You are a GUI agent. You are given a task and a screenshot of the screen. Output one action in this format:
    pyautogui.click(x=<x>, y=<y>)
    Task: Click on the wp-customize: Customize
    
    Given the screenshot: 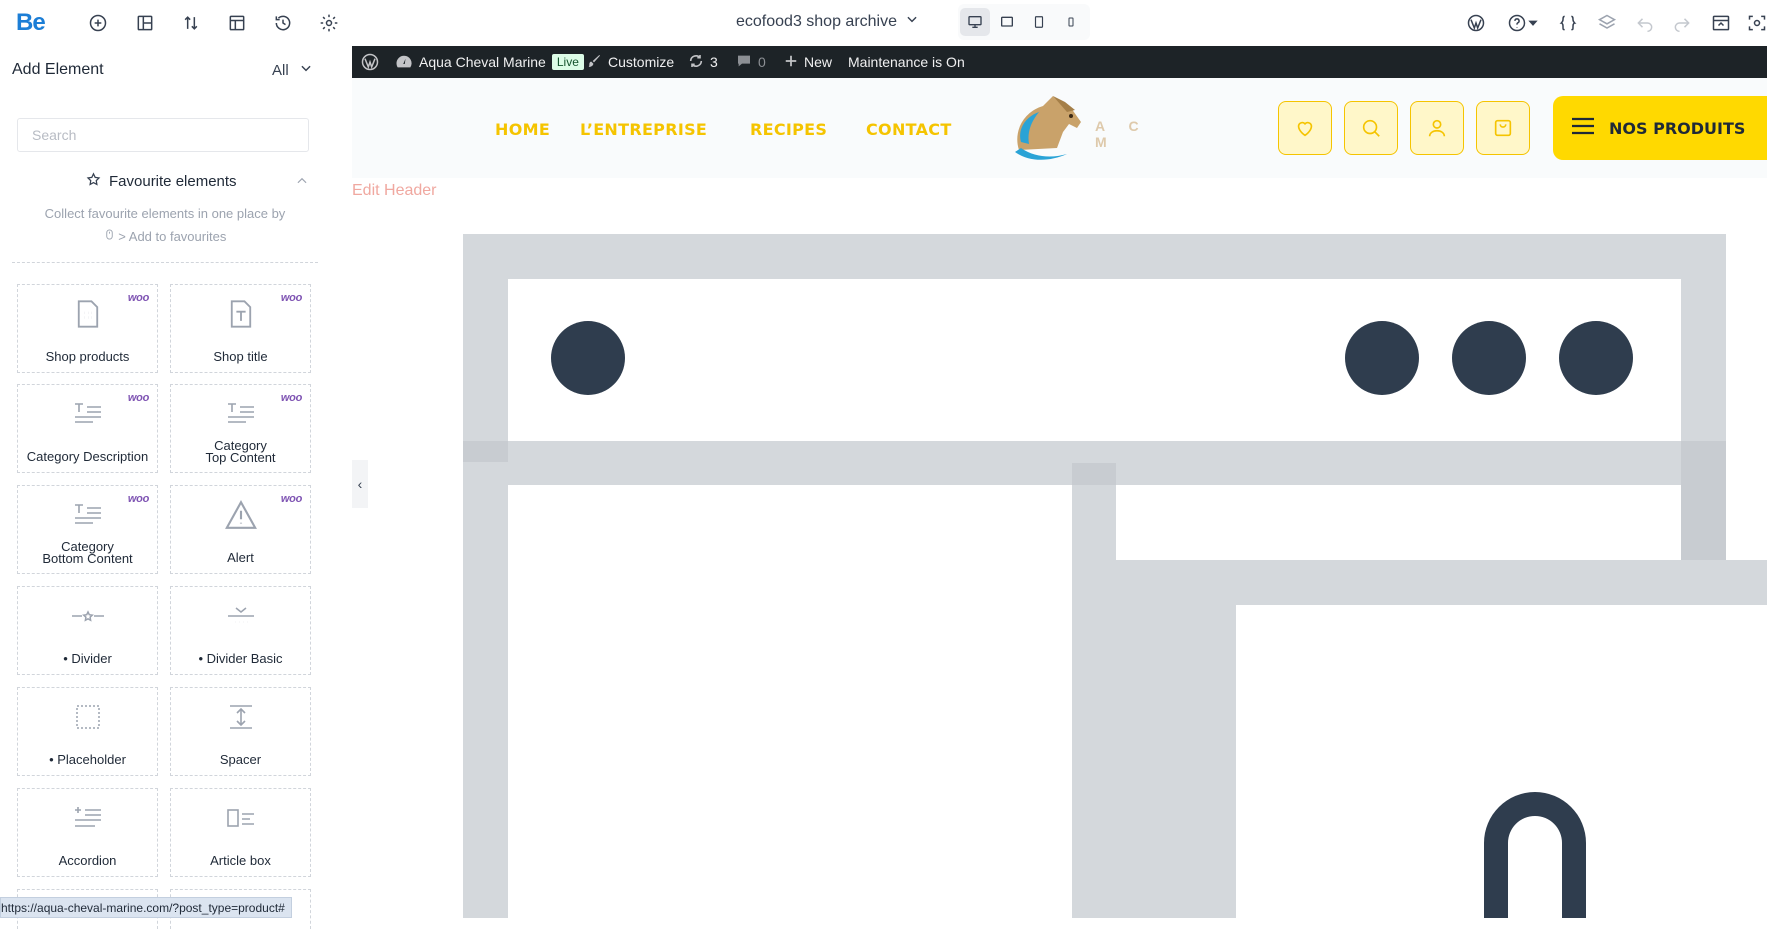 What is the action you would take?
    pyautogui.click(x=630, y=62)
    